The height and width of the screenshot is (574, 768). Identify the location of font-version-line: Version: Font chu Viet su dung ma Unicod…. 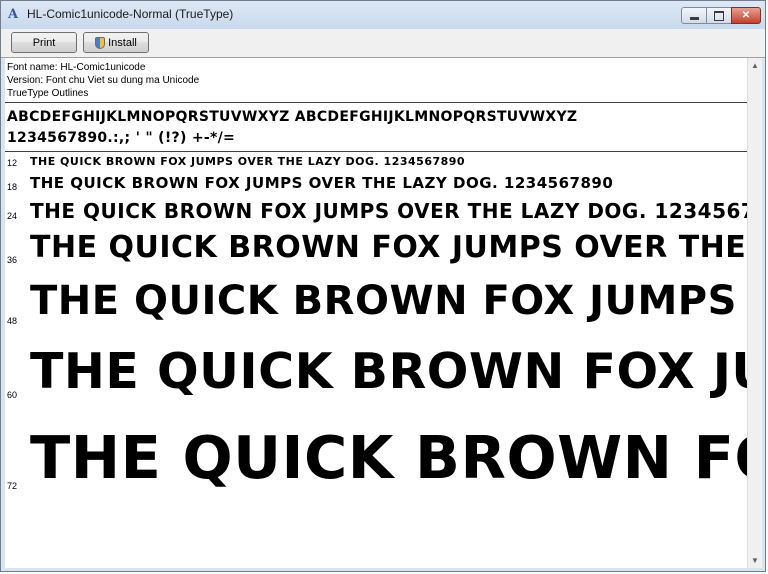
(103, 80).